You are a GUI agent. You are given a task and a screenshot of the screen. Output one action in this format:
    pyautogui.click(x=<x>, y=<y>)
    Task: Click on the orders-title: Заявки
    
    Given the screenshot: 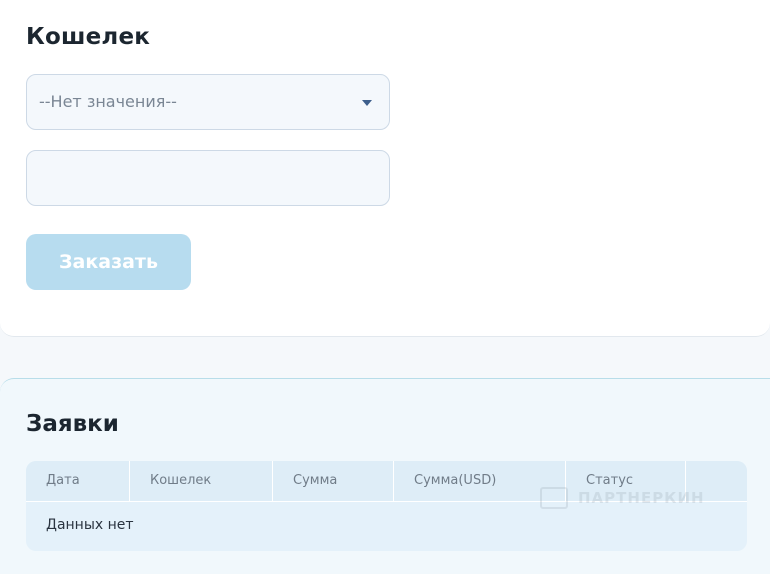 What is the action you would take?
    pyautogui.click(x=72, y=424)
    